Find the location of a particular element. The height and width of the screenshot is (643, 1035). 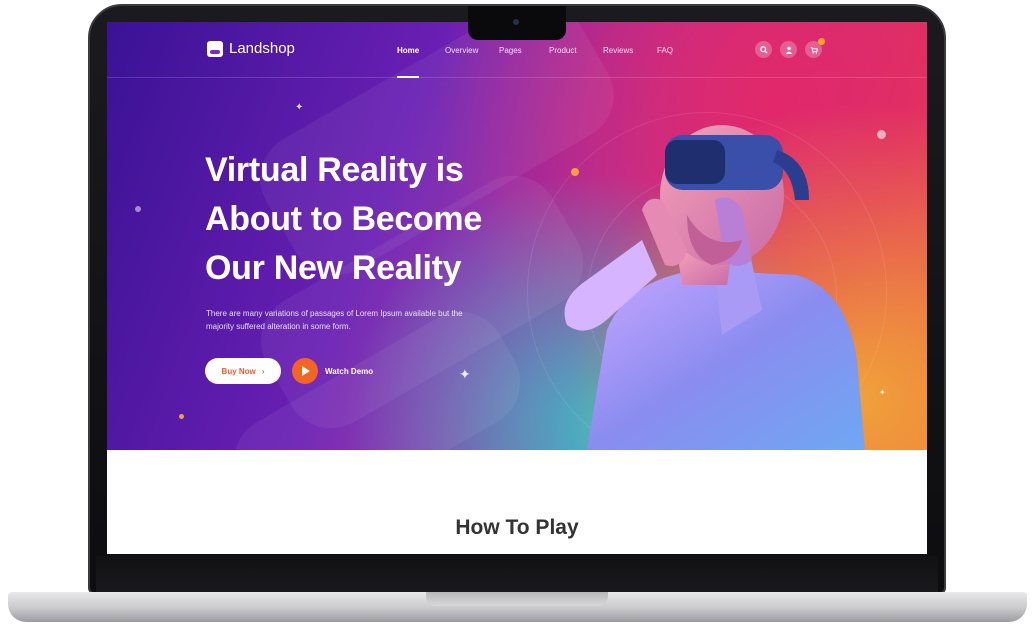

user-icon is located at coordinates (788, 49).